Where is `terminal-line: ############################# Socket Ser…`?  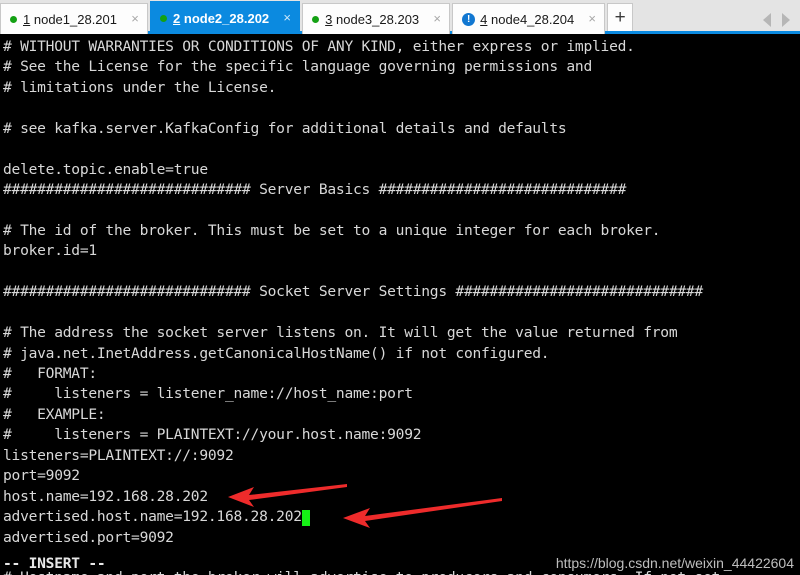
terminal-line: ############################# Socket Ser… is located at coordinates (353, 292).